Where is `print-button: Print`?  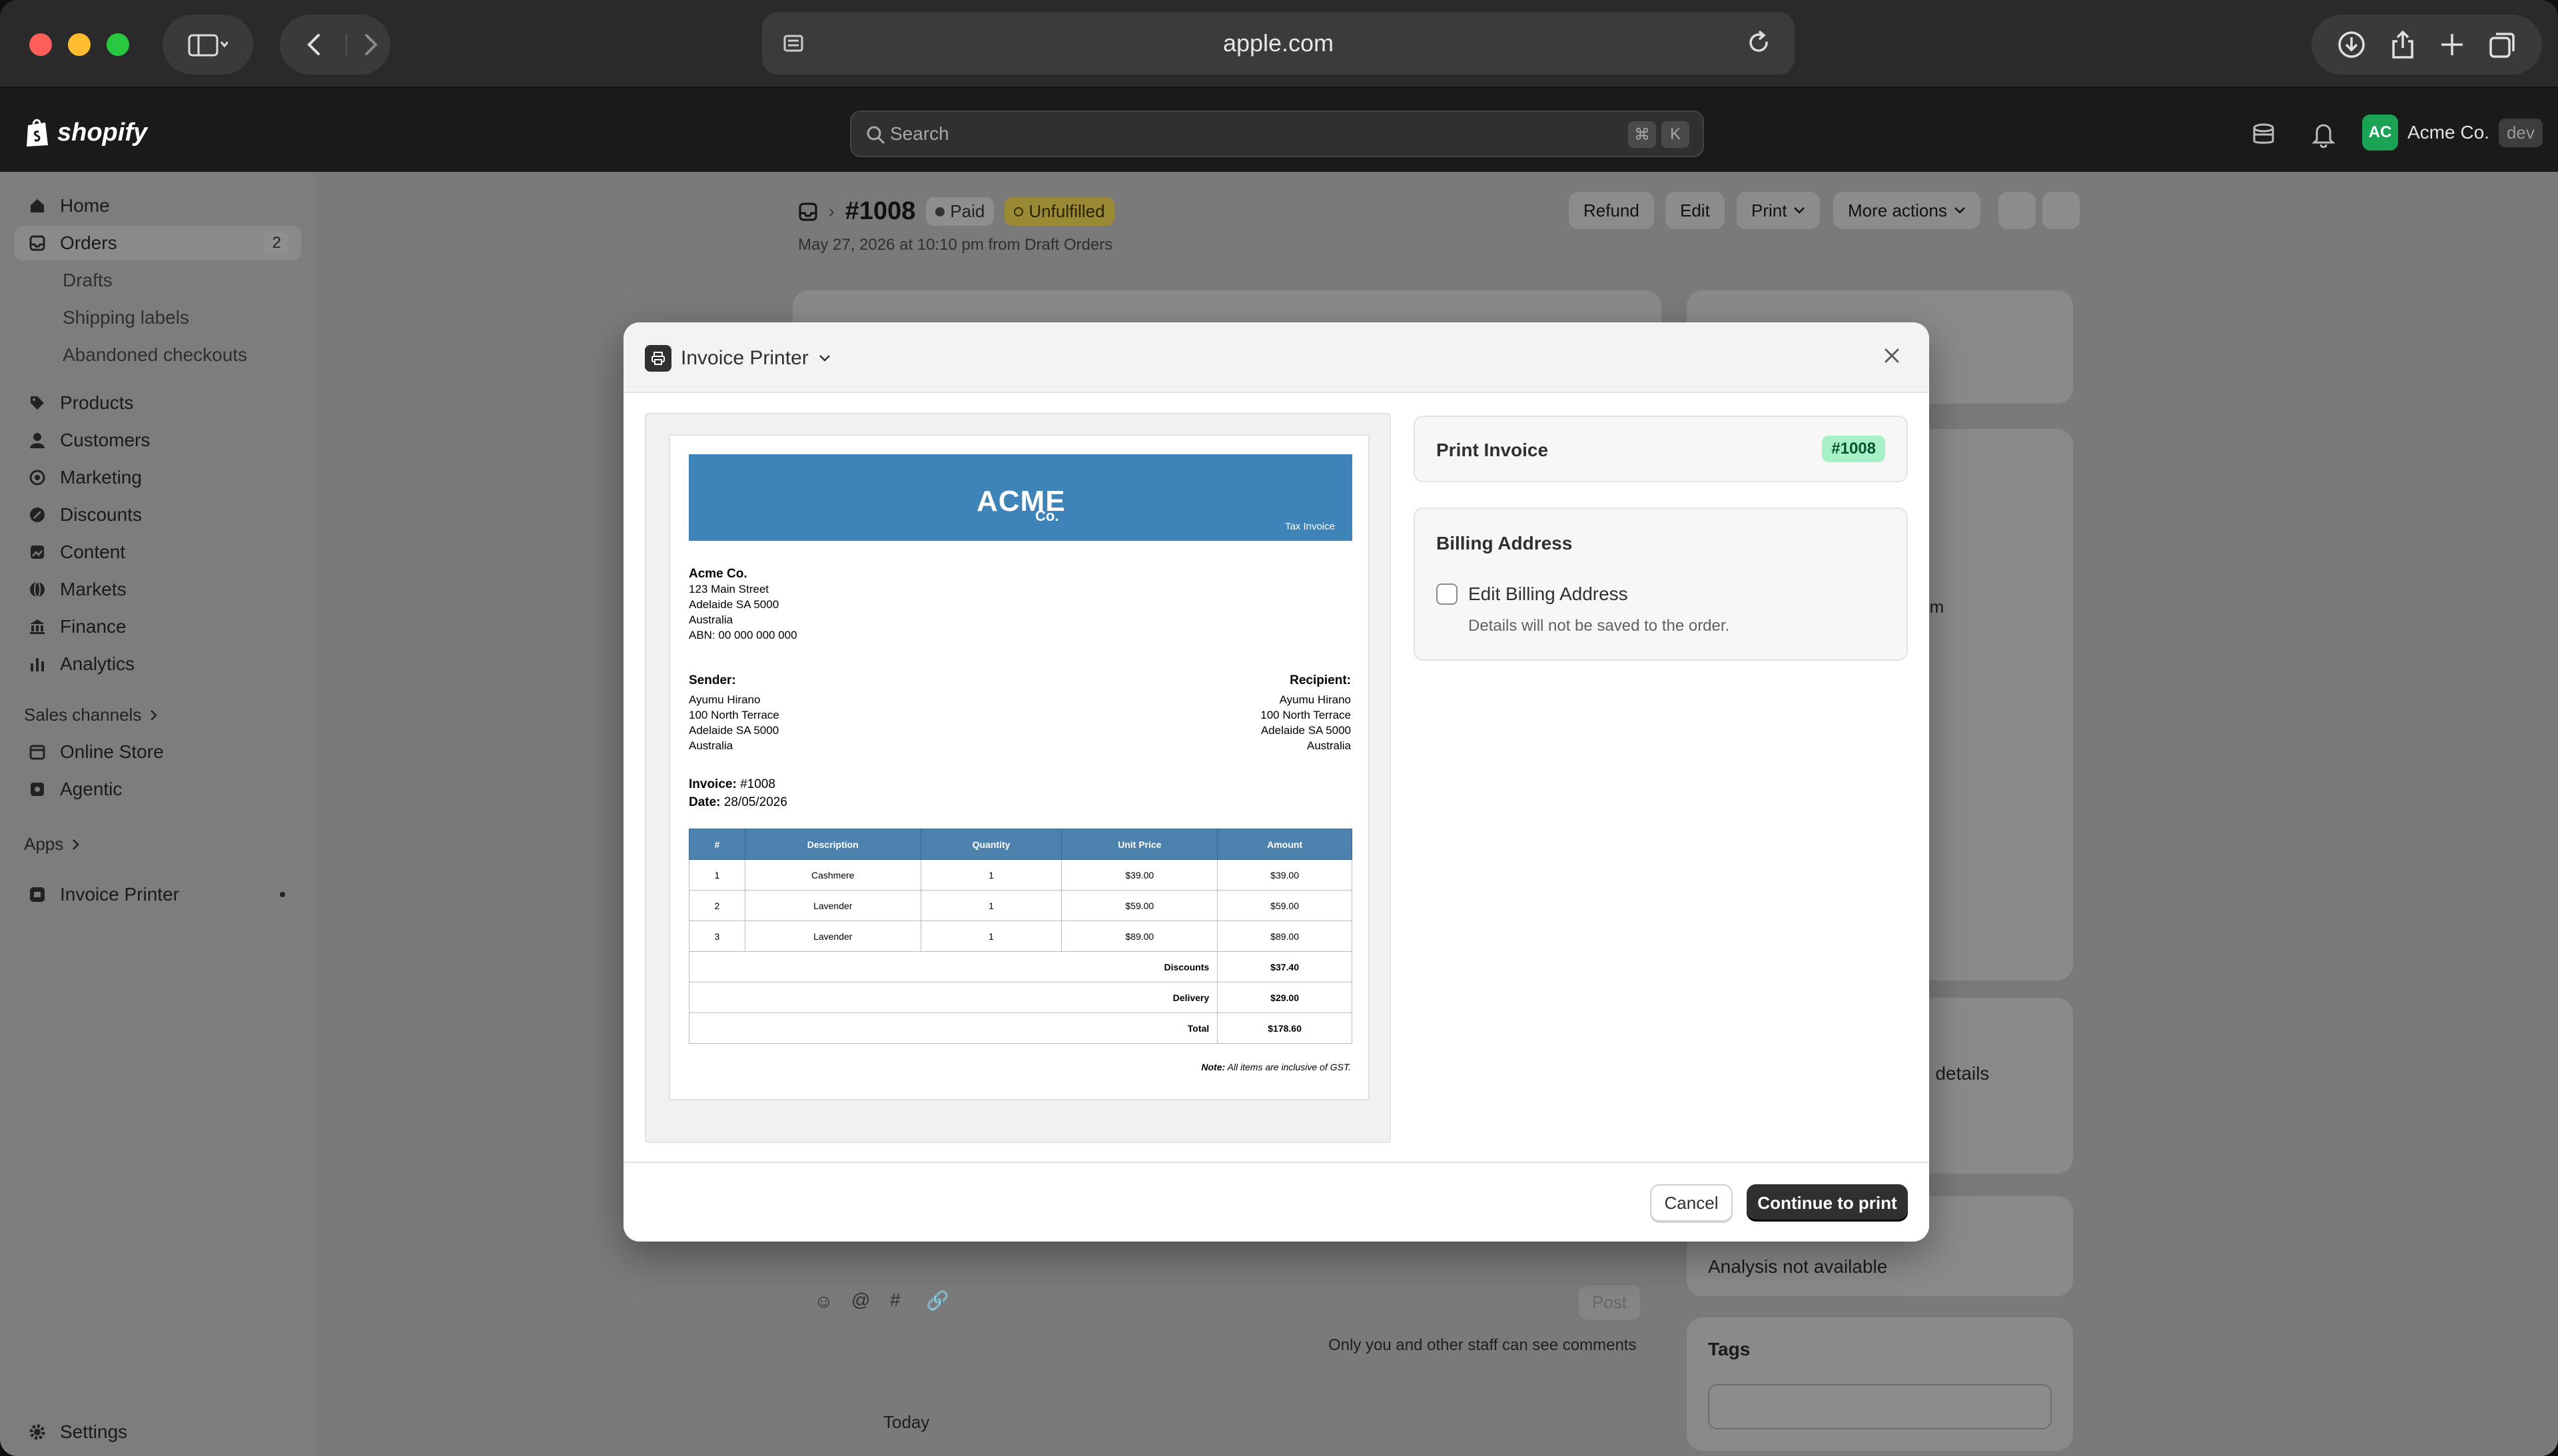 print-button: Print is located at coordinates (1779, 210).